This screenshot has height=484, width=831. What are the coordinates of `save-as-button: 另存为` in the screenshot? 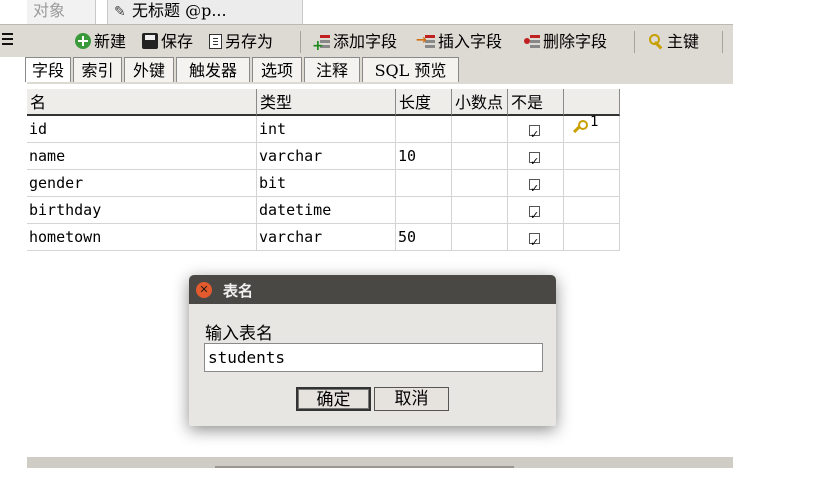 It's located at (241, 42).